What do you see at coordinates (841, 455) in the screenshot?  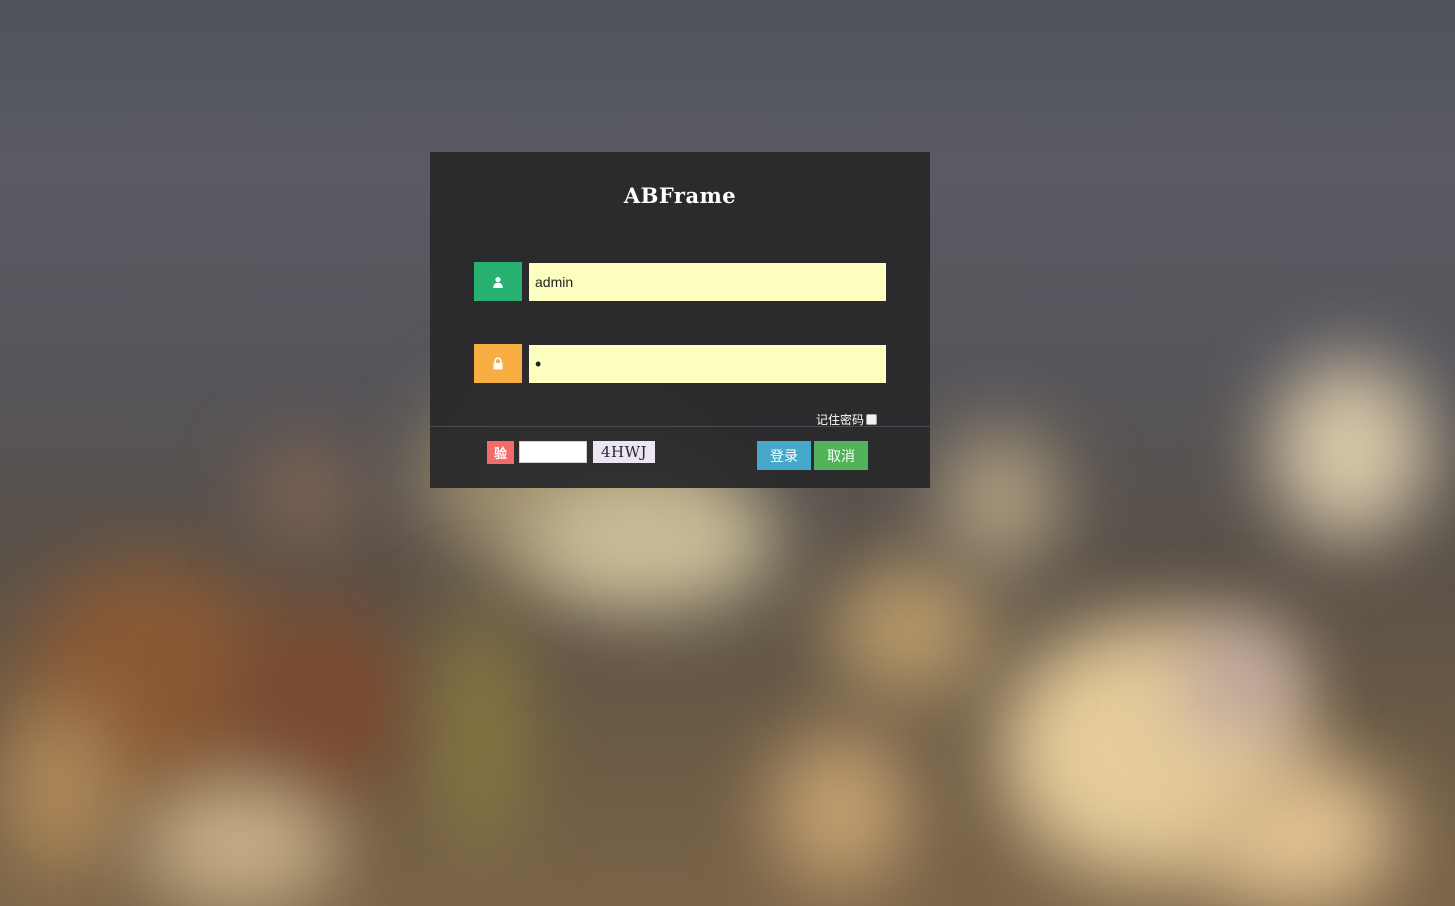 I see `cancel-button: 取消` at bounding box center [841, 455].